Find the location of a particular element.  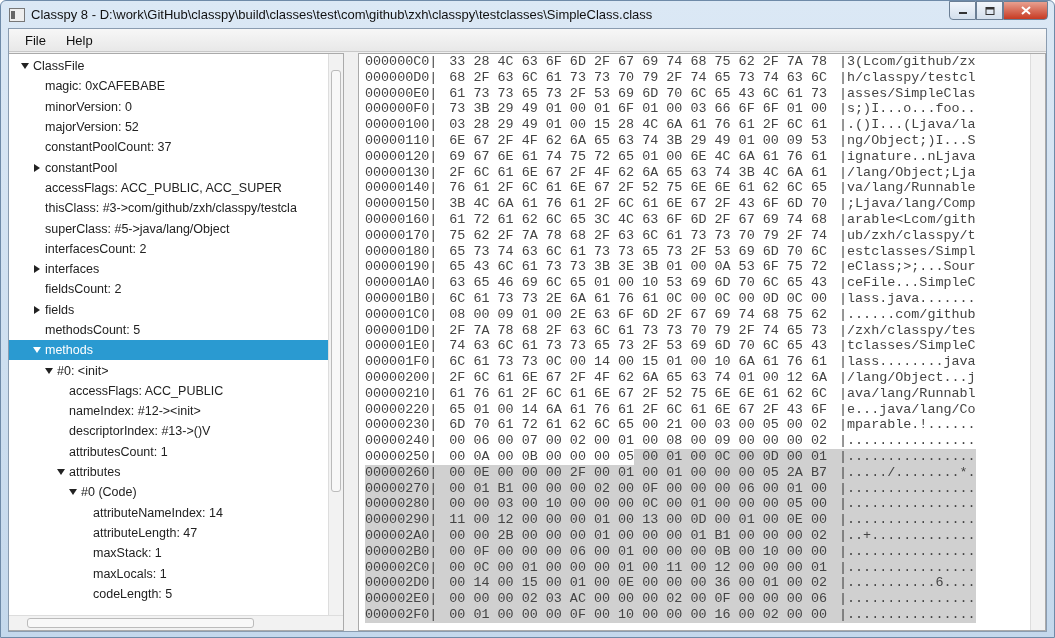

tree-item: magic: 0xCAFEBABE is located at coordinates (168, 86).